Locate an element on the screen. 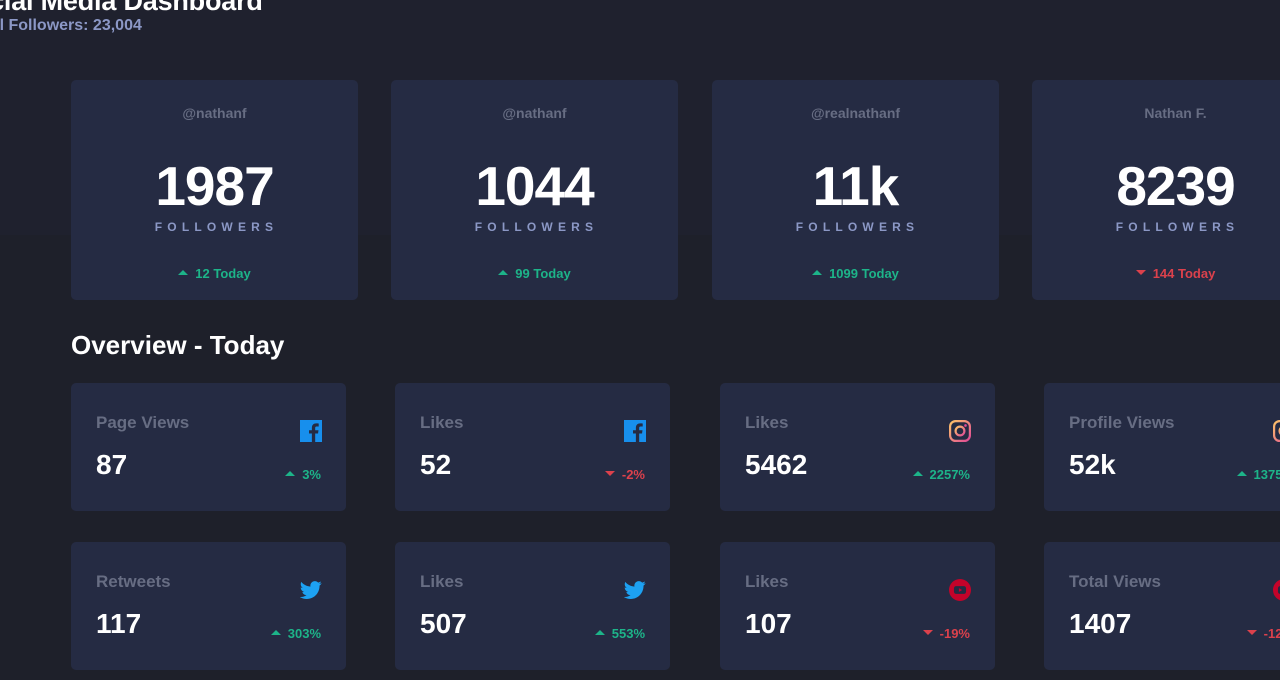 This screenshot has height=680, width=1280. daily-change: 12 Today is located at coordinates (214, 273).